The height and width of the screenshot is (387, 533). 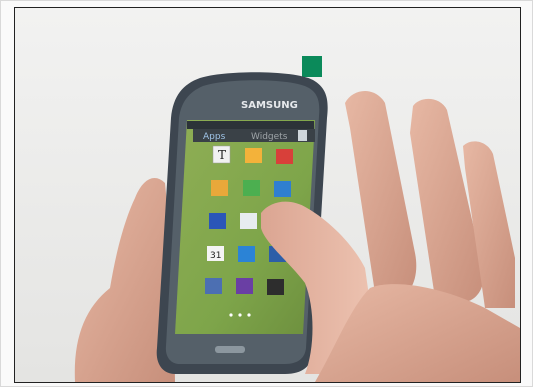 What do you see at coordinates (222, 155) in the screenshot?
I see `svg-text: T` at bounding box center [222, 155].